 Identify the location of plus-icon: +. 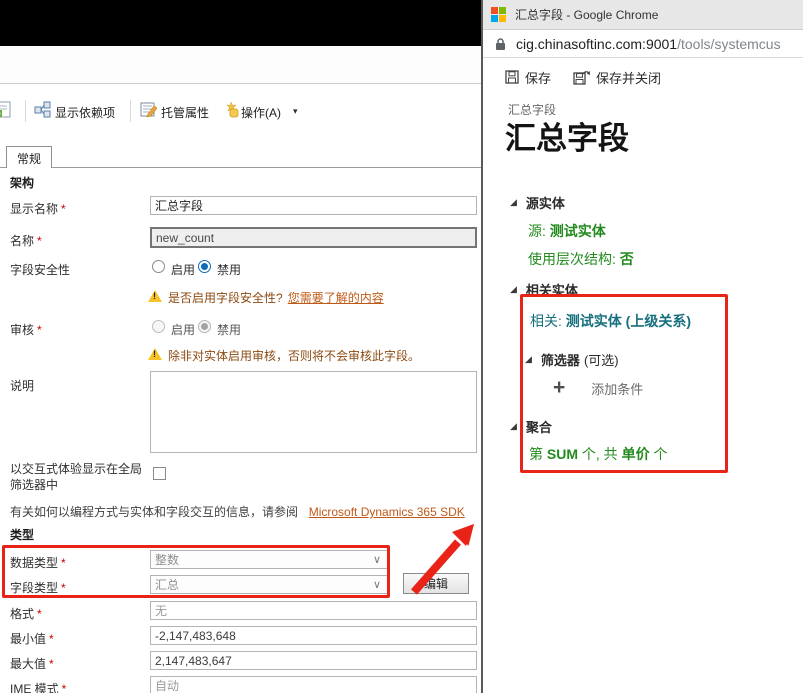
(559, 387).